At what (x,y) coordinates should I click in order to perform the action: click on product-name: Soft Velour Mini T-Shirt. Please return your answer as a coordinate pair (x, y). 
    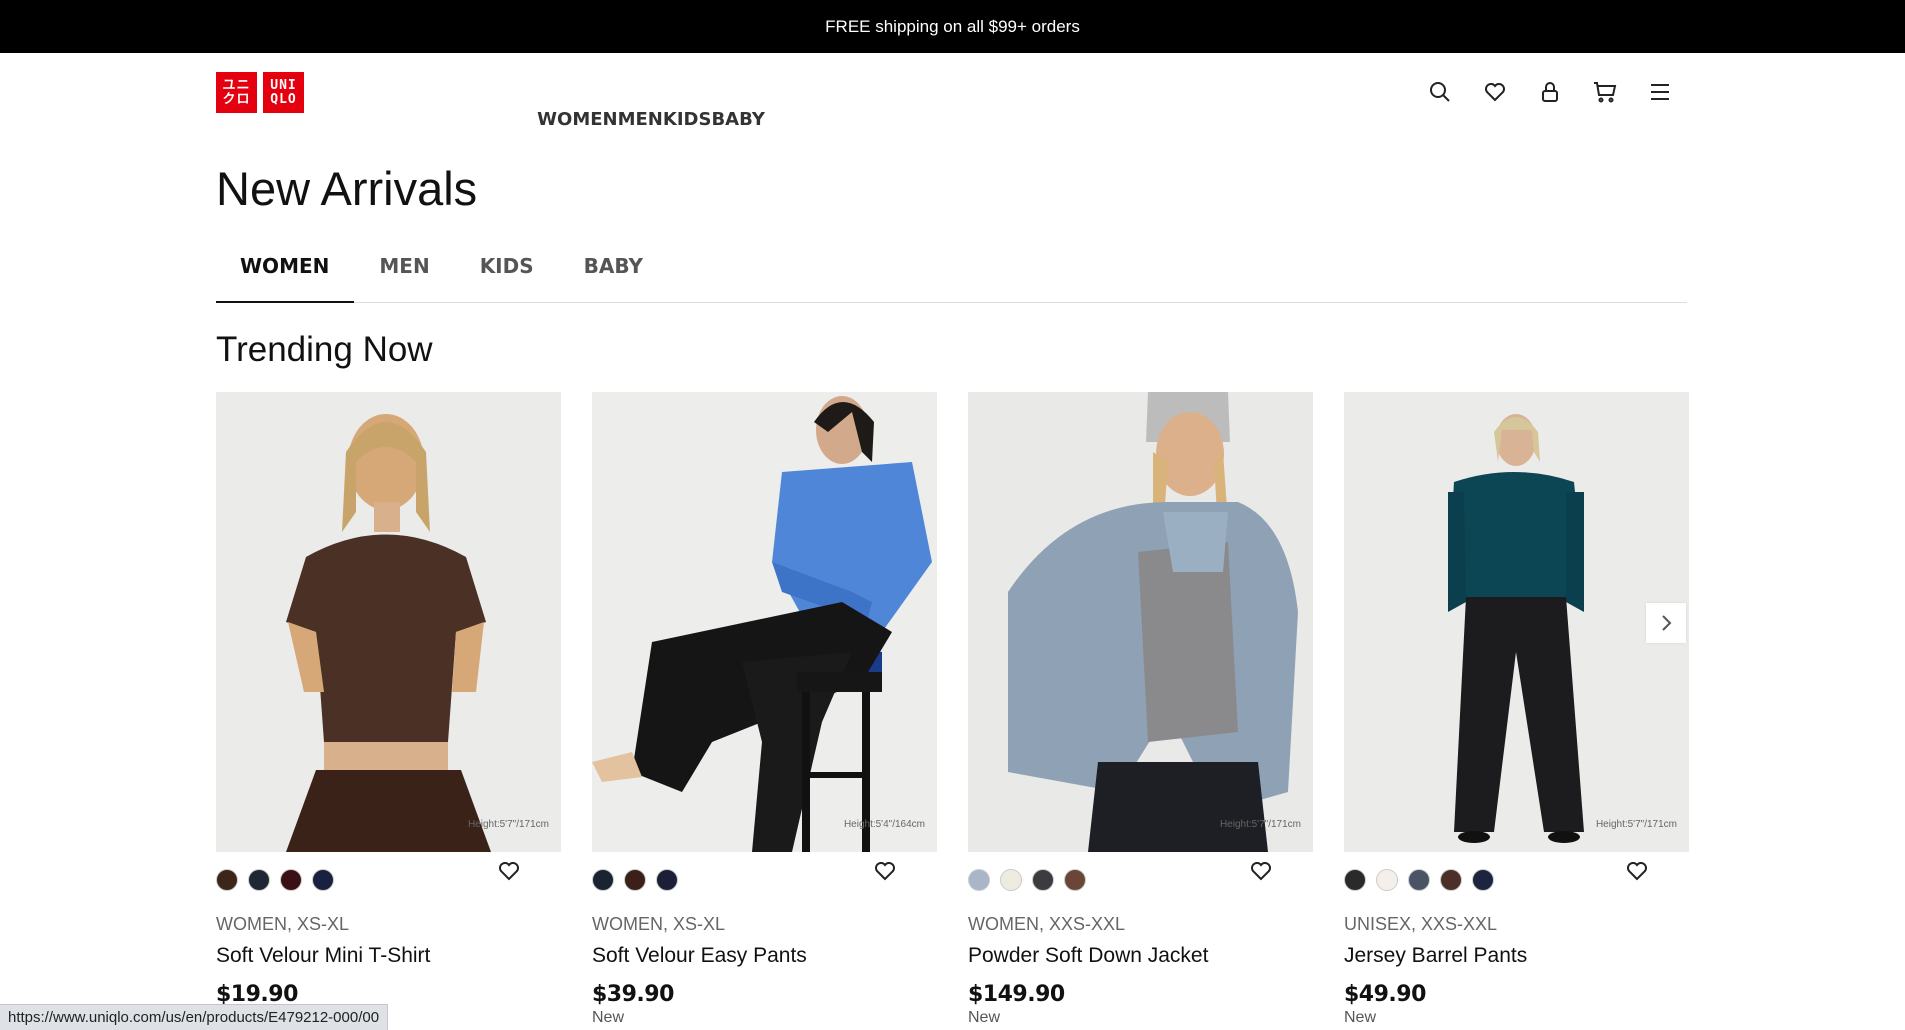
    Looking at the image, I should click on (388, 956).